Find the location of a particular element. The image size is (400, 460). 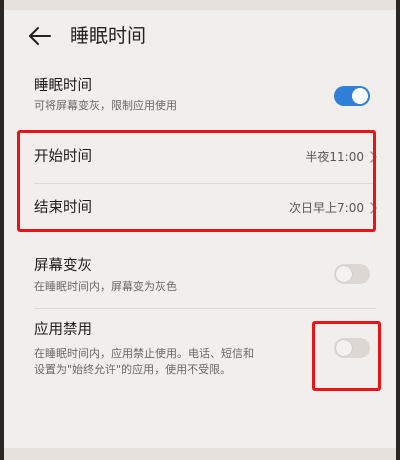

grayscale-toggle is located at coordinates (352, 274).